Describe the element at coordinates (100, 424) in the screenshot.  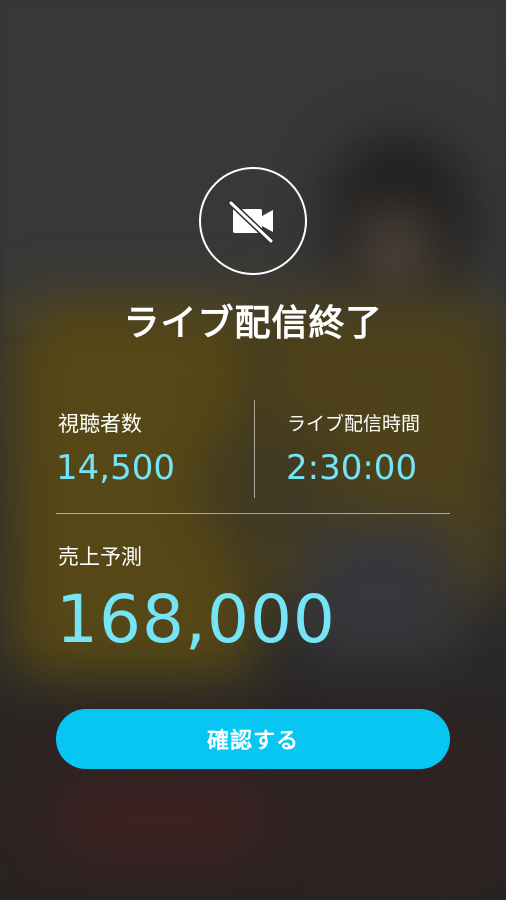
I see `viewers-label: 視聴者数` at that location.